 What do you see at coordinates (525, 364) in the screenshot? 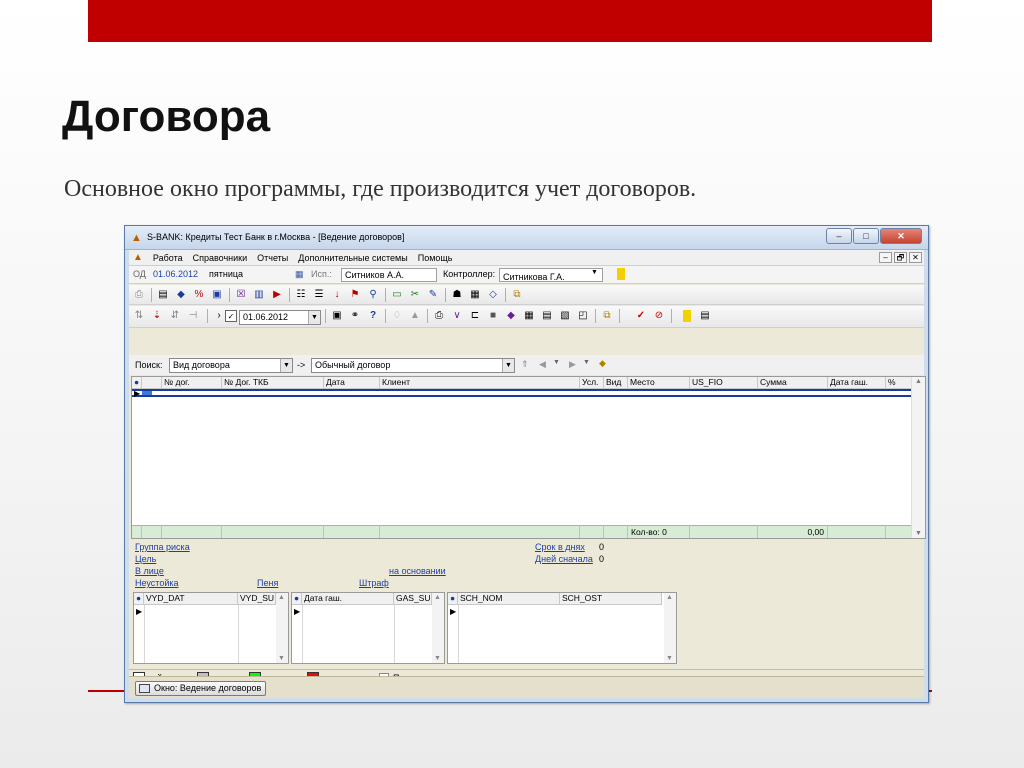
I see `find-prev-icon: ⇑` at bounding box center [525, 364].